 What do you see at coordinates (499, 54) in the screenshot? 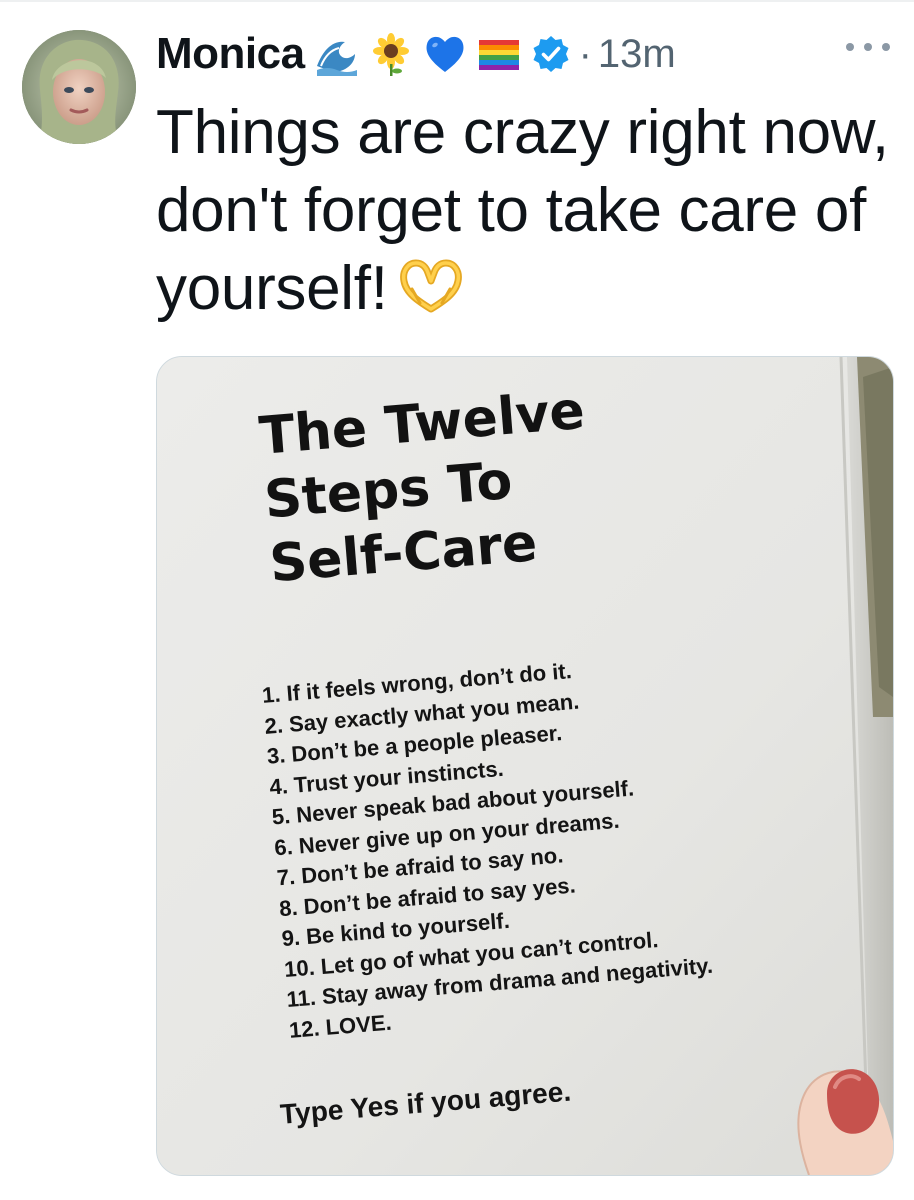
I see `rainbow-flag-emoji` at bounding box center [499, 54].